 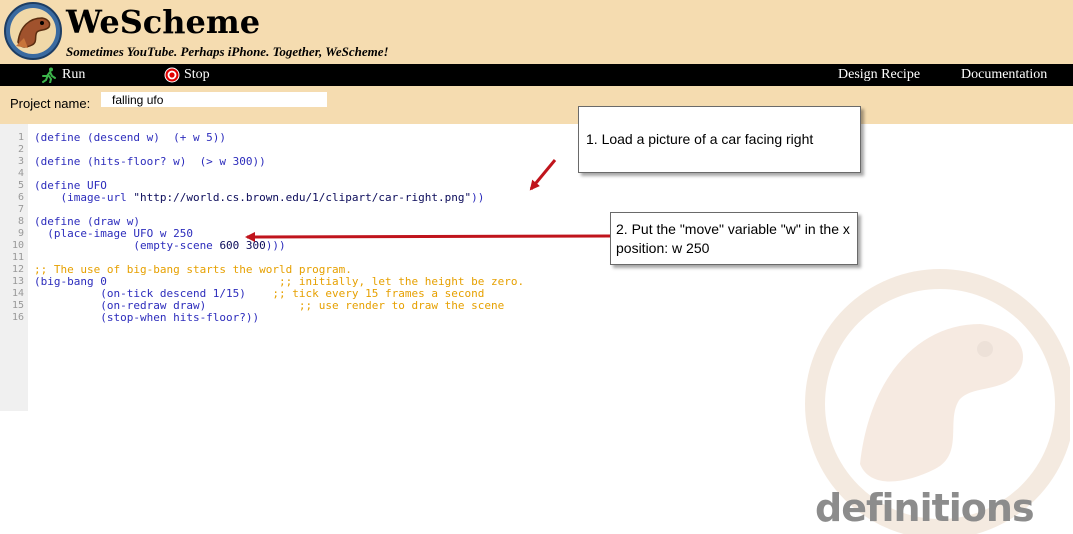 What do you see at coordinates (478, 197) in the screenshot?
I see `code-token: ))` at bounding box center [478, 197].